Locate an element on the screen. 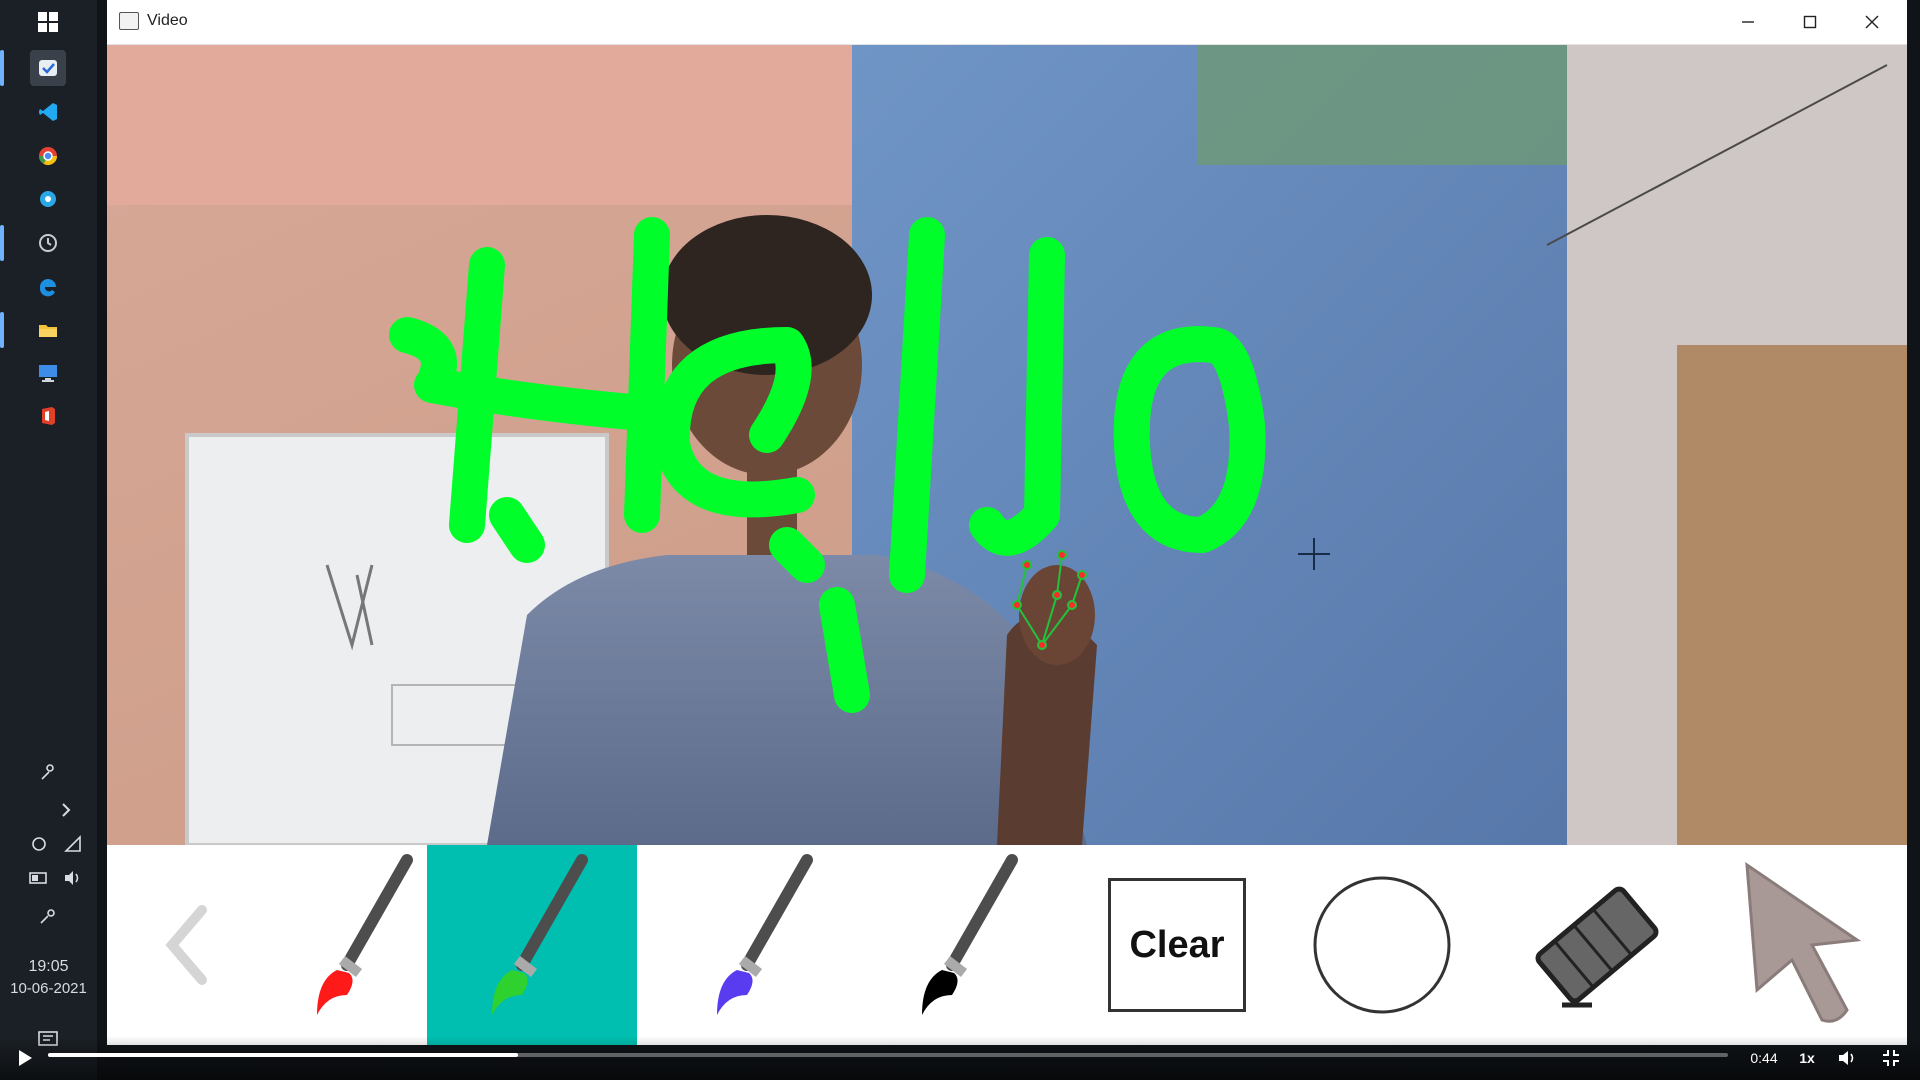  clear-label: Clear is located at coordinates (1177, 945).